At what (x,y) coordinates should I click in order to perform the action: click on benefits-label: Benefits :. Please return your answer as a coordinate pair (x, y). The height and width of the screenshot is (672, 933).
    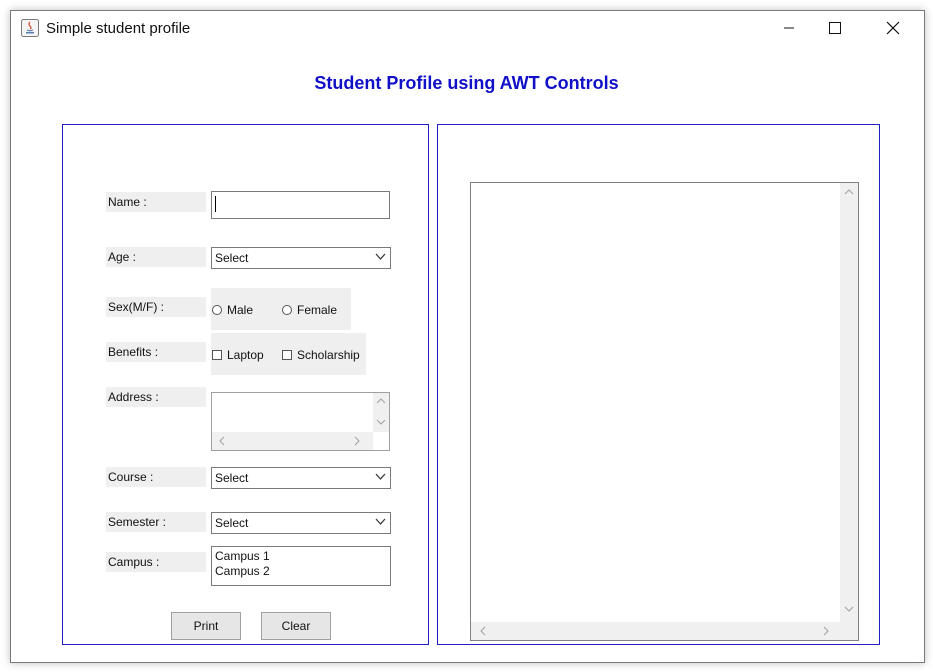
    Looking at the image, I should click on (156, 352).